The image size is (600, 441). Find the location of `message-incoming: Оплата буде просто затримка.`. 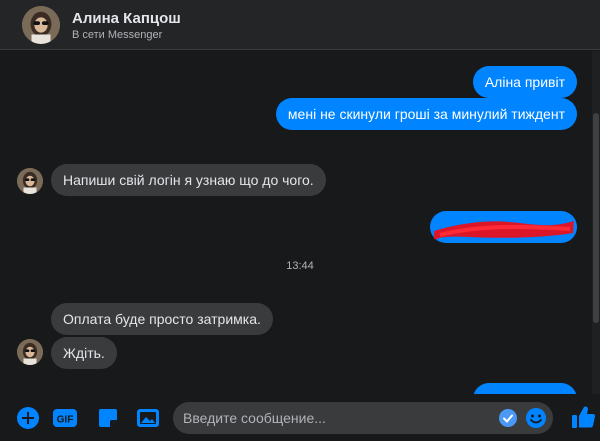

message-incoming: Оплата буде просто затримка. is located at coordinates (162, 319).